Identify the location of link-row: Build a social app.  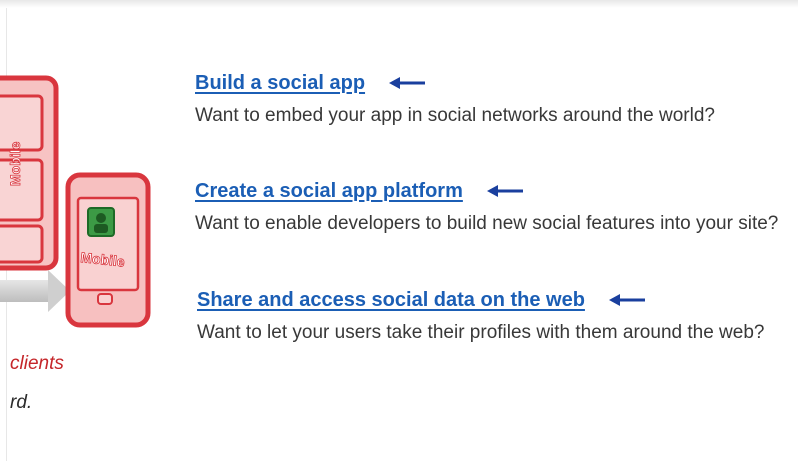
(494, 83).